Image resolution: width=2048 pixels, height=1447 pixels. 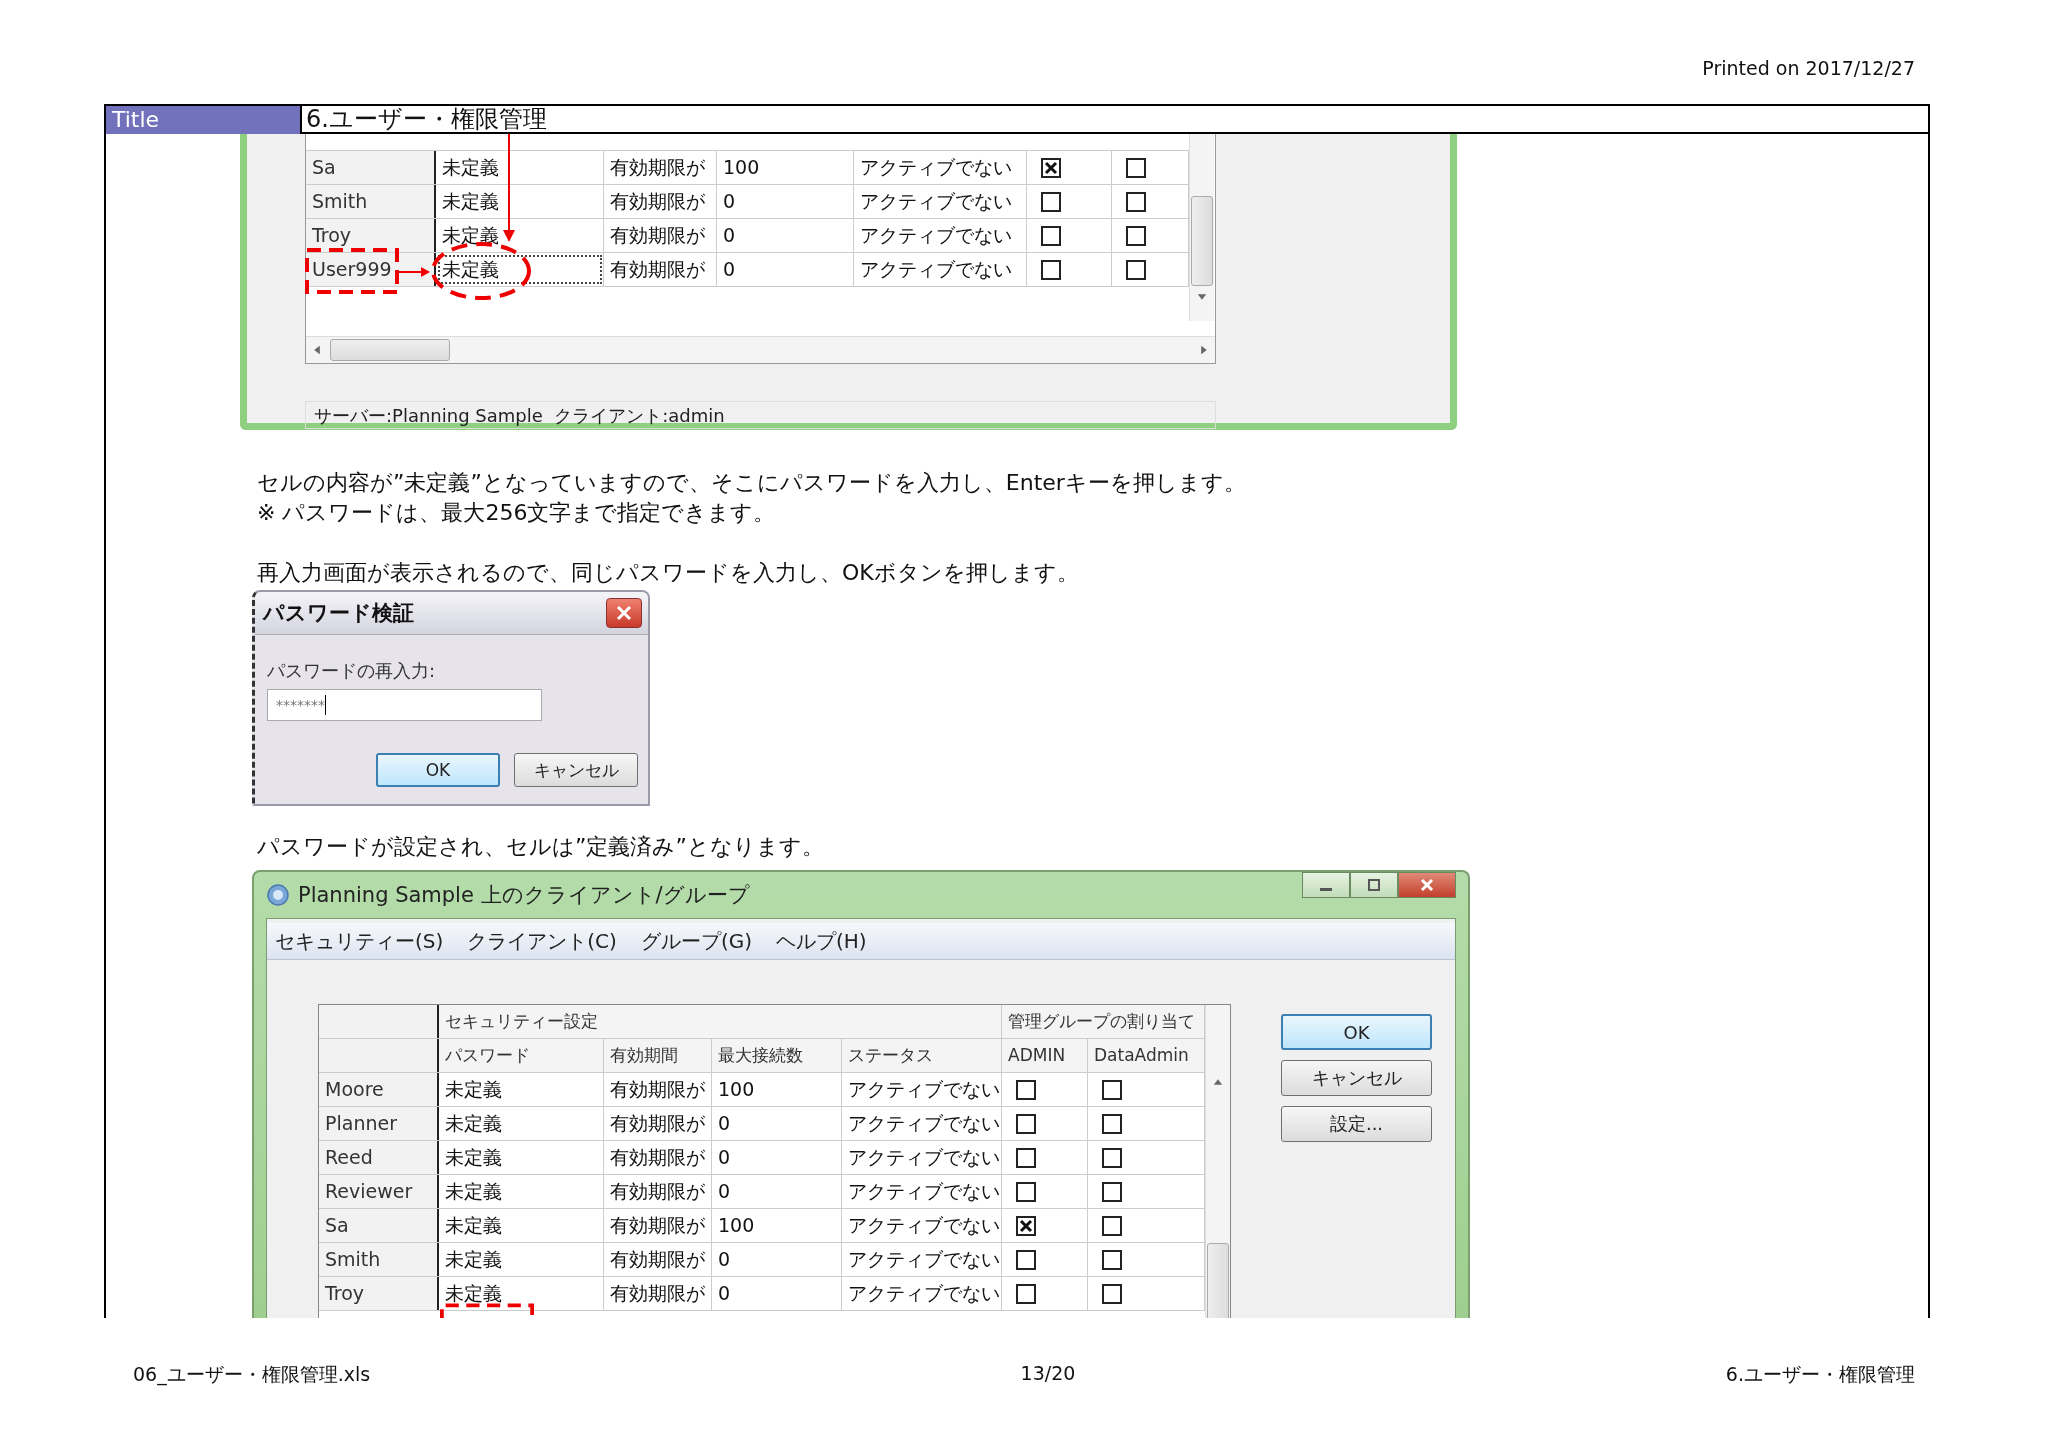 I want to click on menu-item: セキュリティー(S), so click(x=359, y=941).